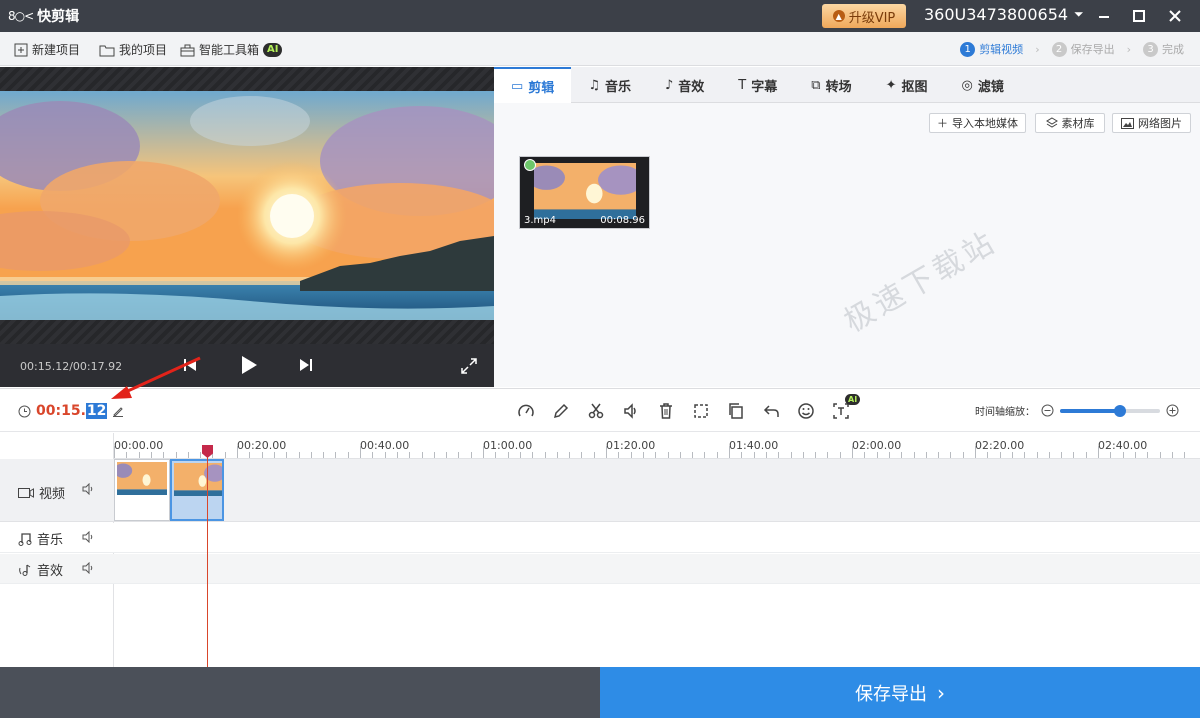  What do you see at coordinates (190, 365) in the screenshot?
I see `previous-frame-button` at bounding box center [190, 365].